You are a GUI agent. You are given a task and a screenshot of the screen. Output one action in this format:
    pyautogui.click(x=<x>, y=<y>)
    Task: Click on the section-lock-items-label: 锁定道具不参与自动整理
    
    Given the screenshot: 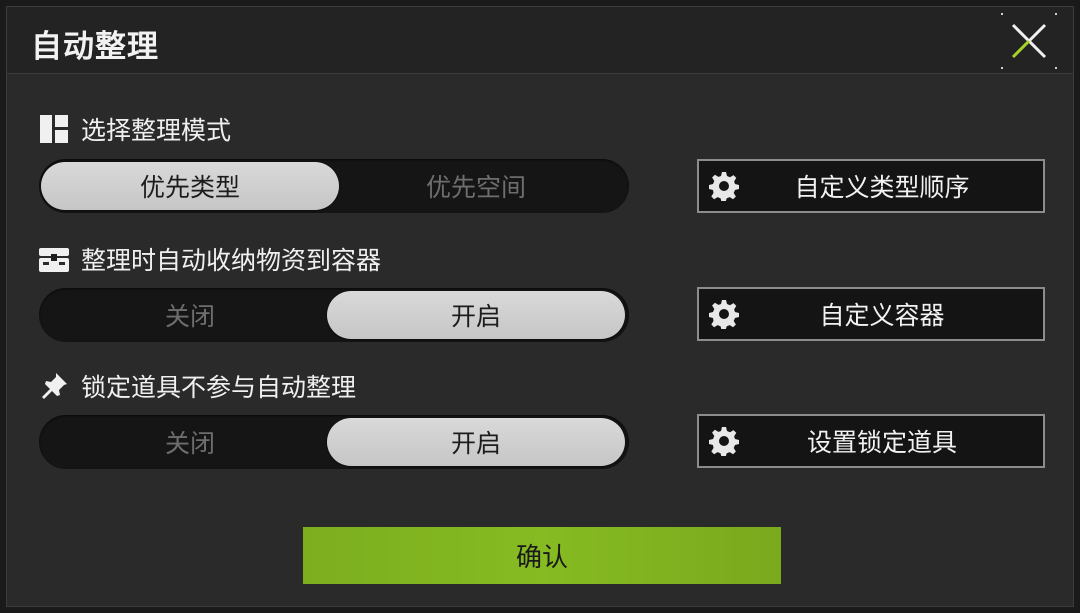 What is the action you would take?
    pyautogui.click(x=197, y=386)
    